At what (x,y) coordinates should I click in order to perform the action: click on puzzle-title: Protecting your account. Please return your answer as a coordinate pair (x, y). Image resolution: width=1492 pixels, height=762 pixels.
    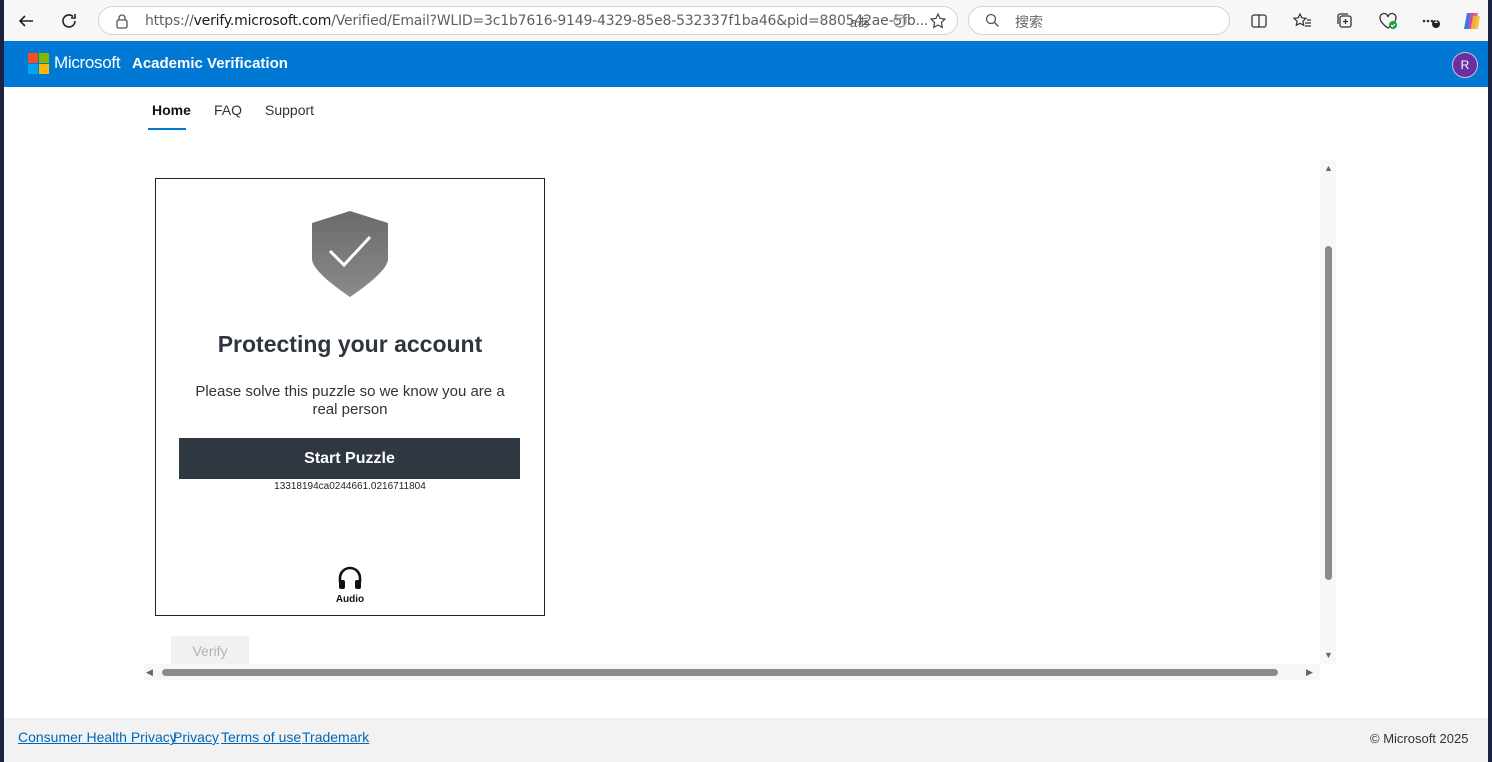
    Looking at the image, I should click on (350, 344).